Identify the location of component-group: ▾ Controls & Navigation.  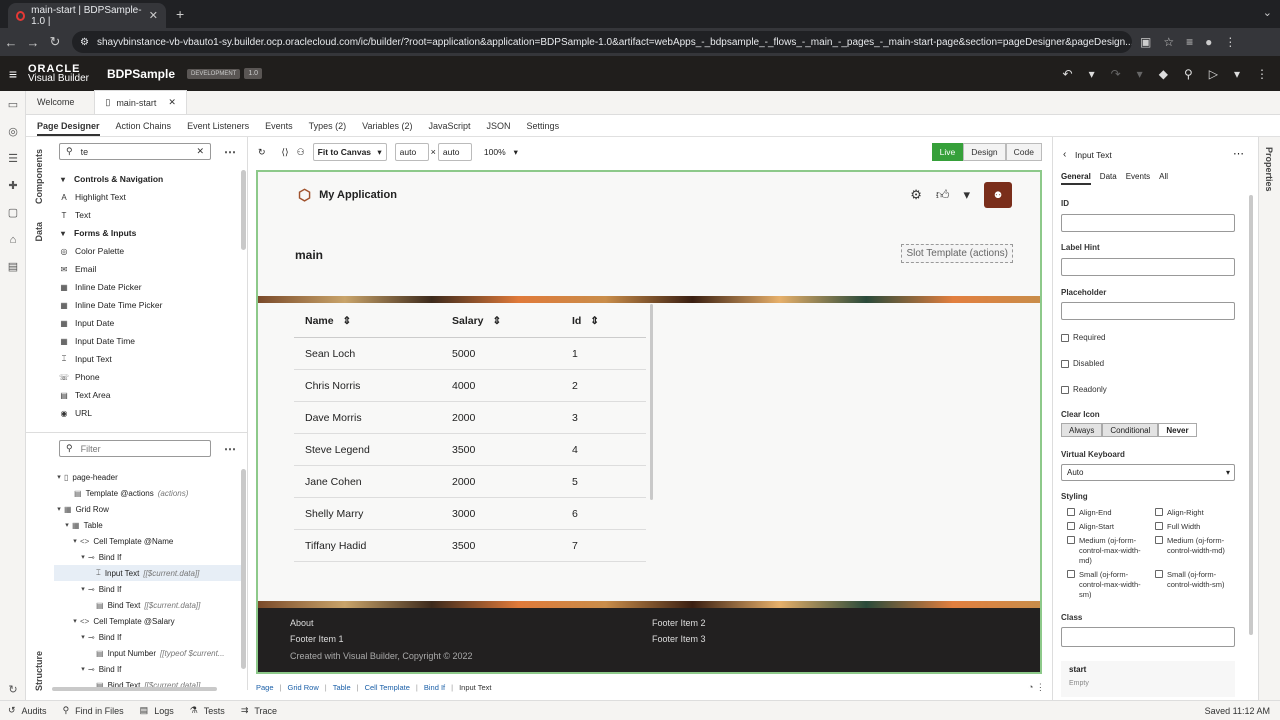
(133, 179).